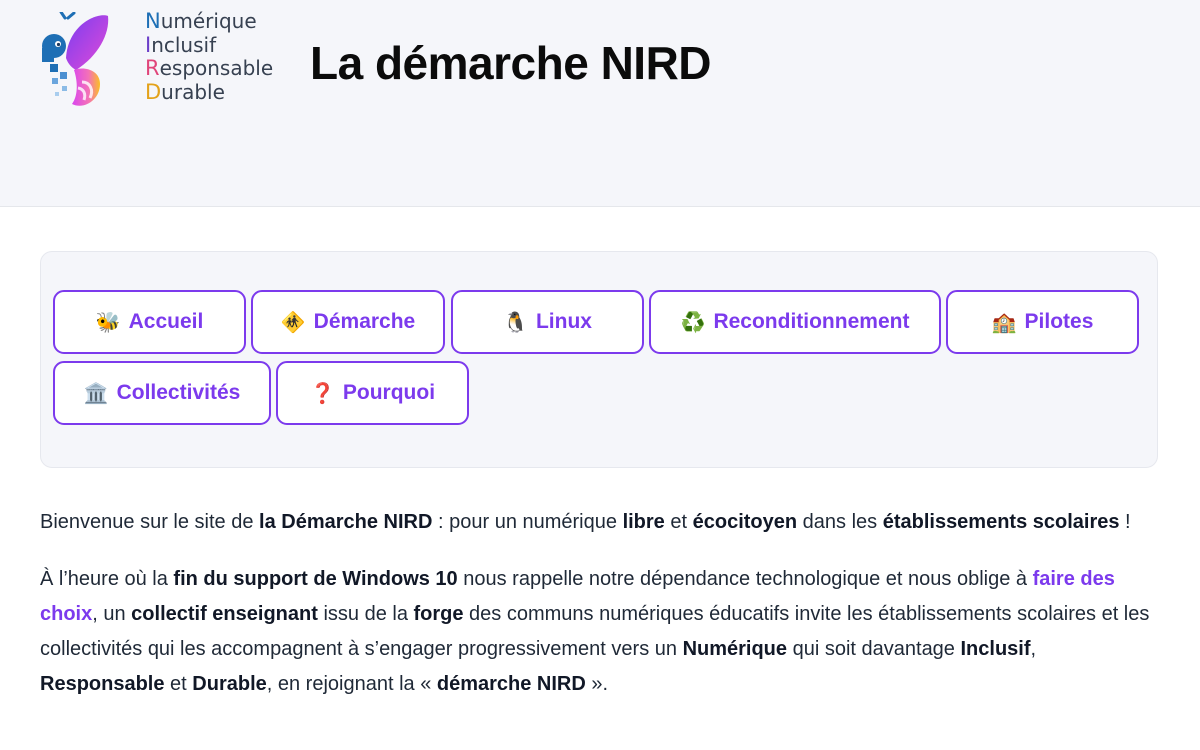 The width and height of the screenshot is (1200, 750). I want to click on logo-wordmark: Numérique Inclusif Responsable Durable, so click(209, 57).